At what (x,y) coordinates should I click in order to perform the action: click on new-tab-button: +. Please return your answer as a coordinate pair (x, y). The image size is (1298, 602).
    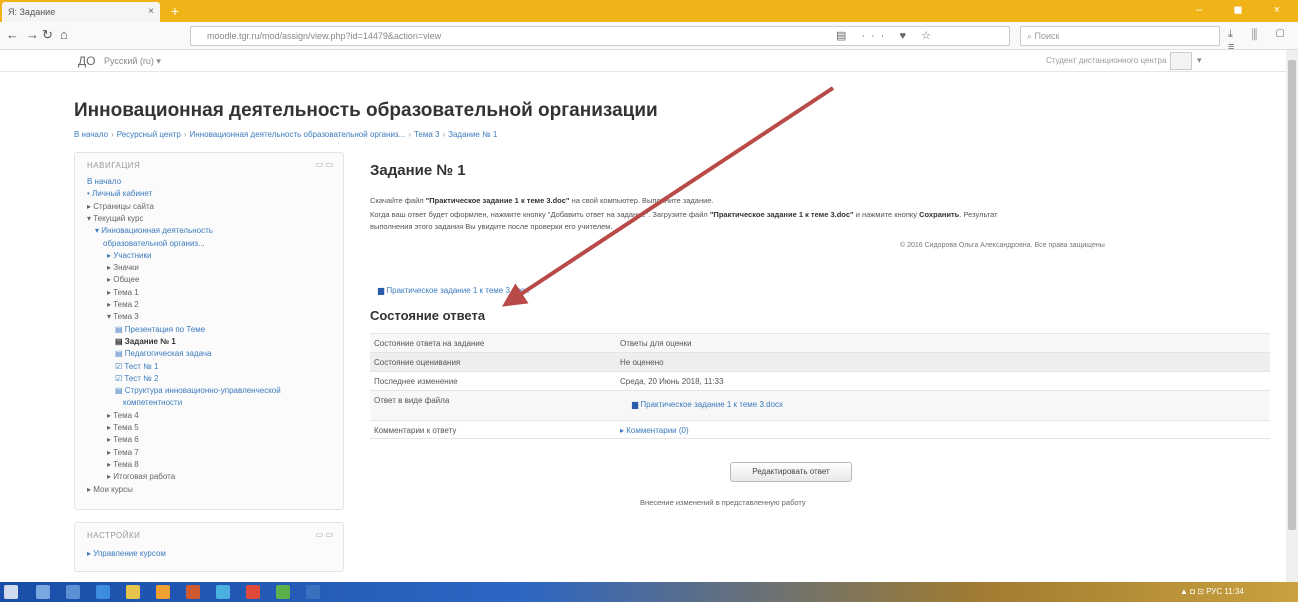
    Looking at the image, I should click on (175, 11).